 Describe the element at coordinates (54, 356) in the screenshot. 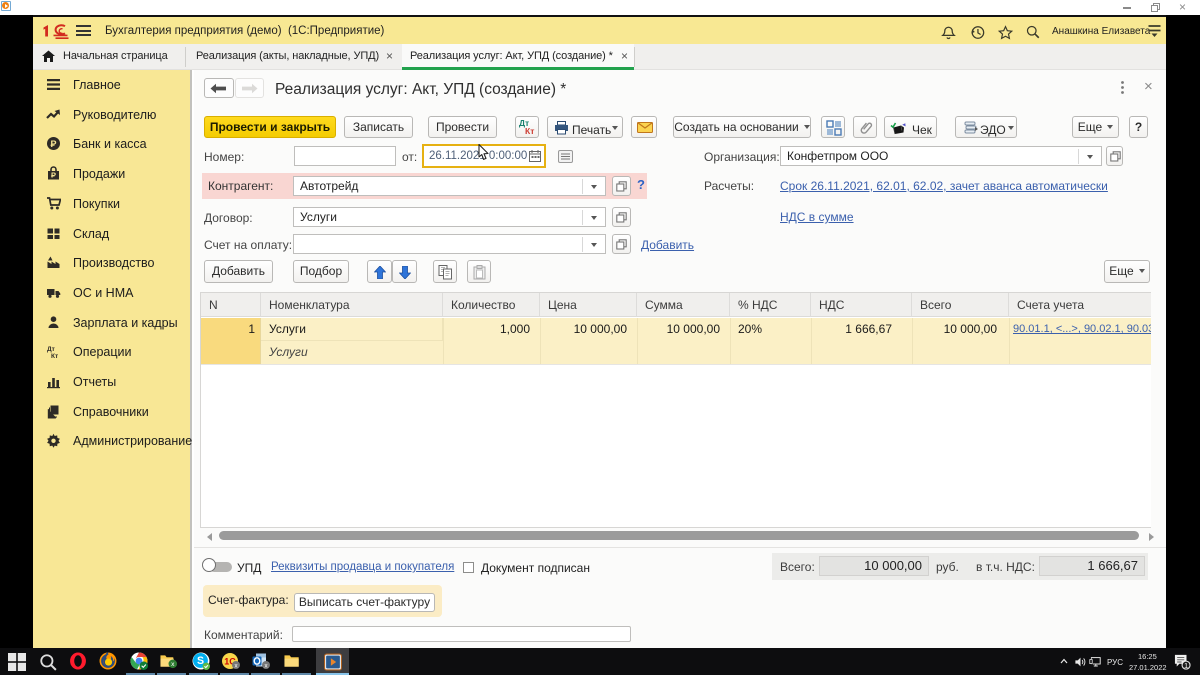

I see `svg-text: Кт` at that location.